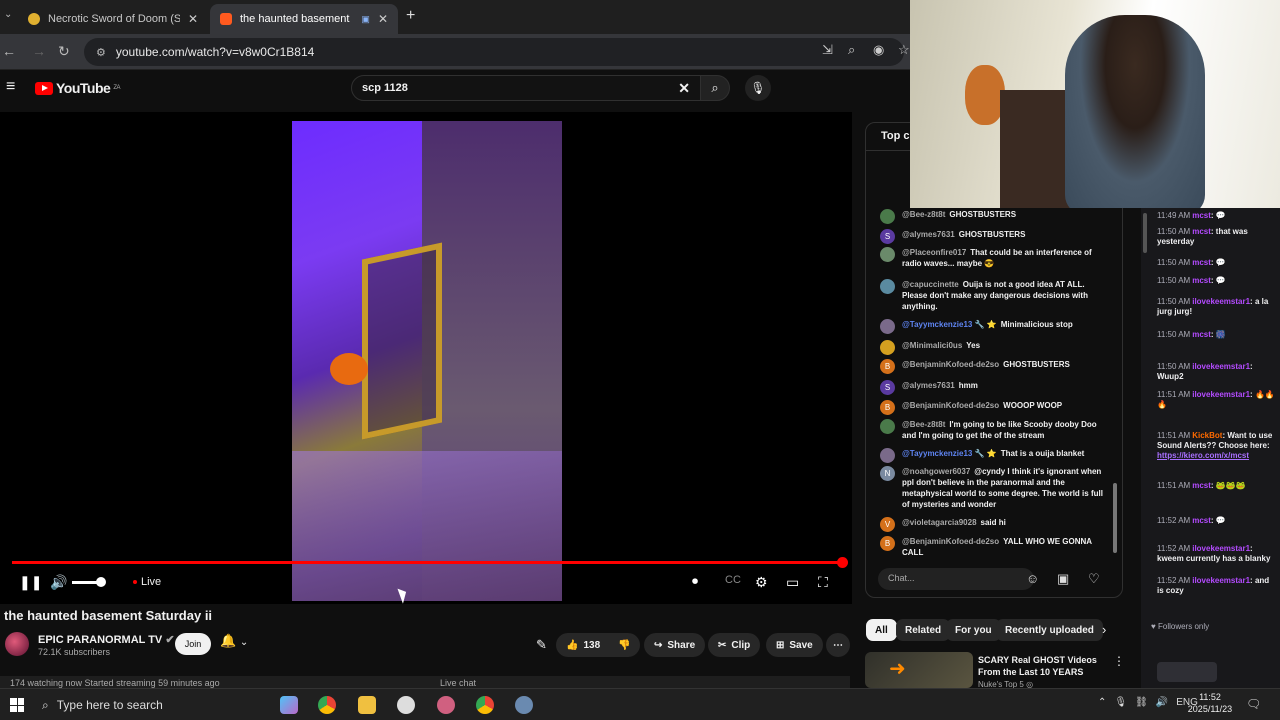 Image resolution: width=1280 pixels, height=720 pixels. I want to click on progress-bar, so click(427, 562).